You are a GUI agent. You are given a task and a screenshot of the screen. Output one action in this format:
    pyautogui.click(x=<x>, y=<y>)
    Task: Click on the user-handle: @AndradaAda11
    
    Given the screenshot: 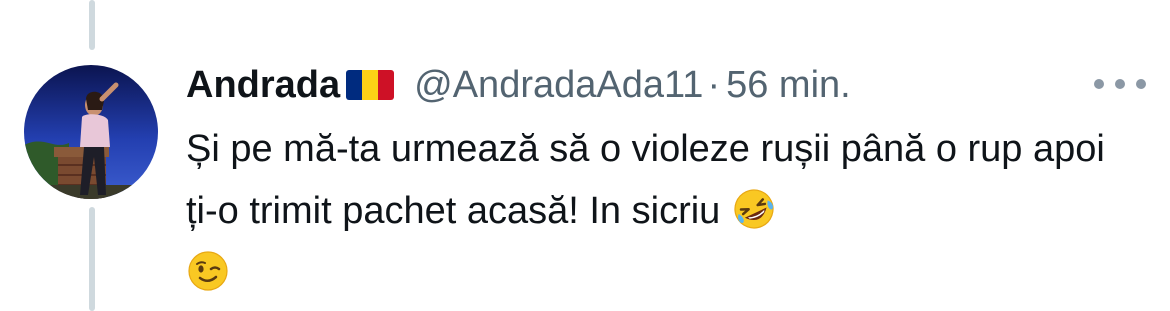 What is the action you would take?
    pyautogui.click(x=558, y=85)
    